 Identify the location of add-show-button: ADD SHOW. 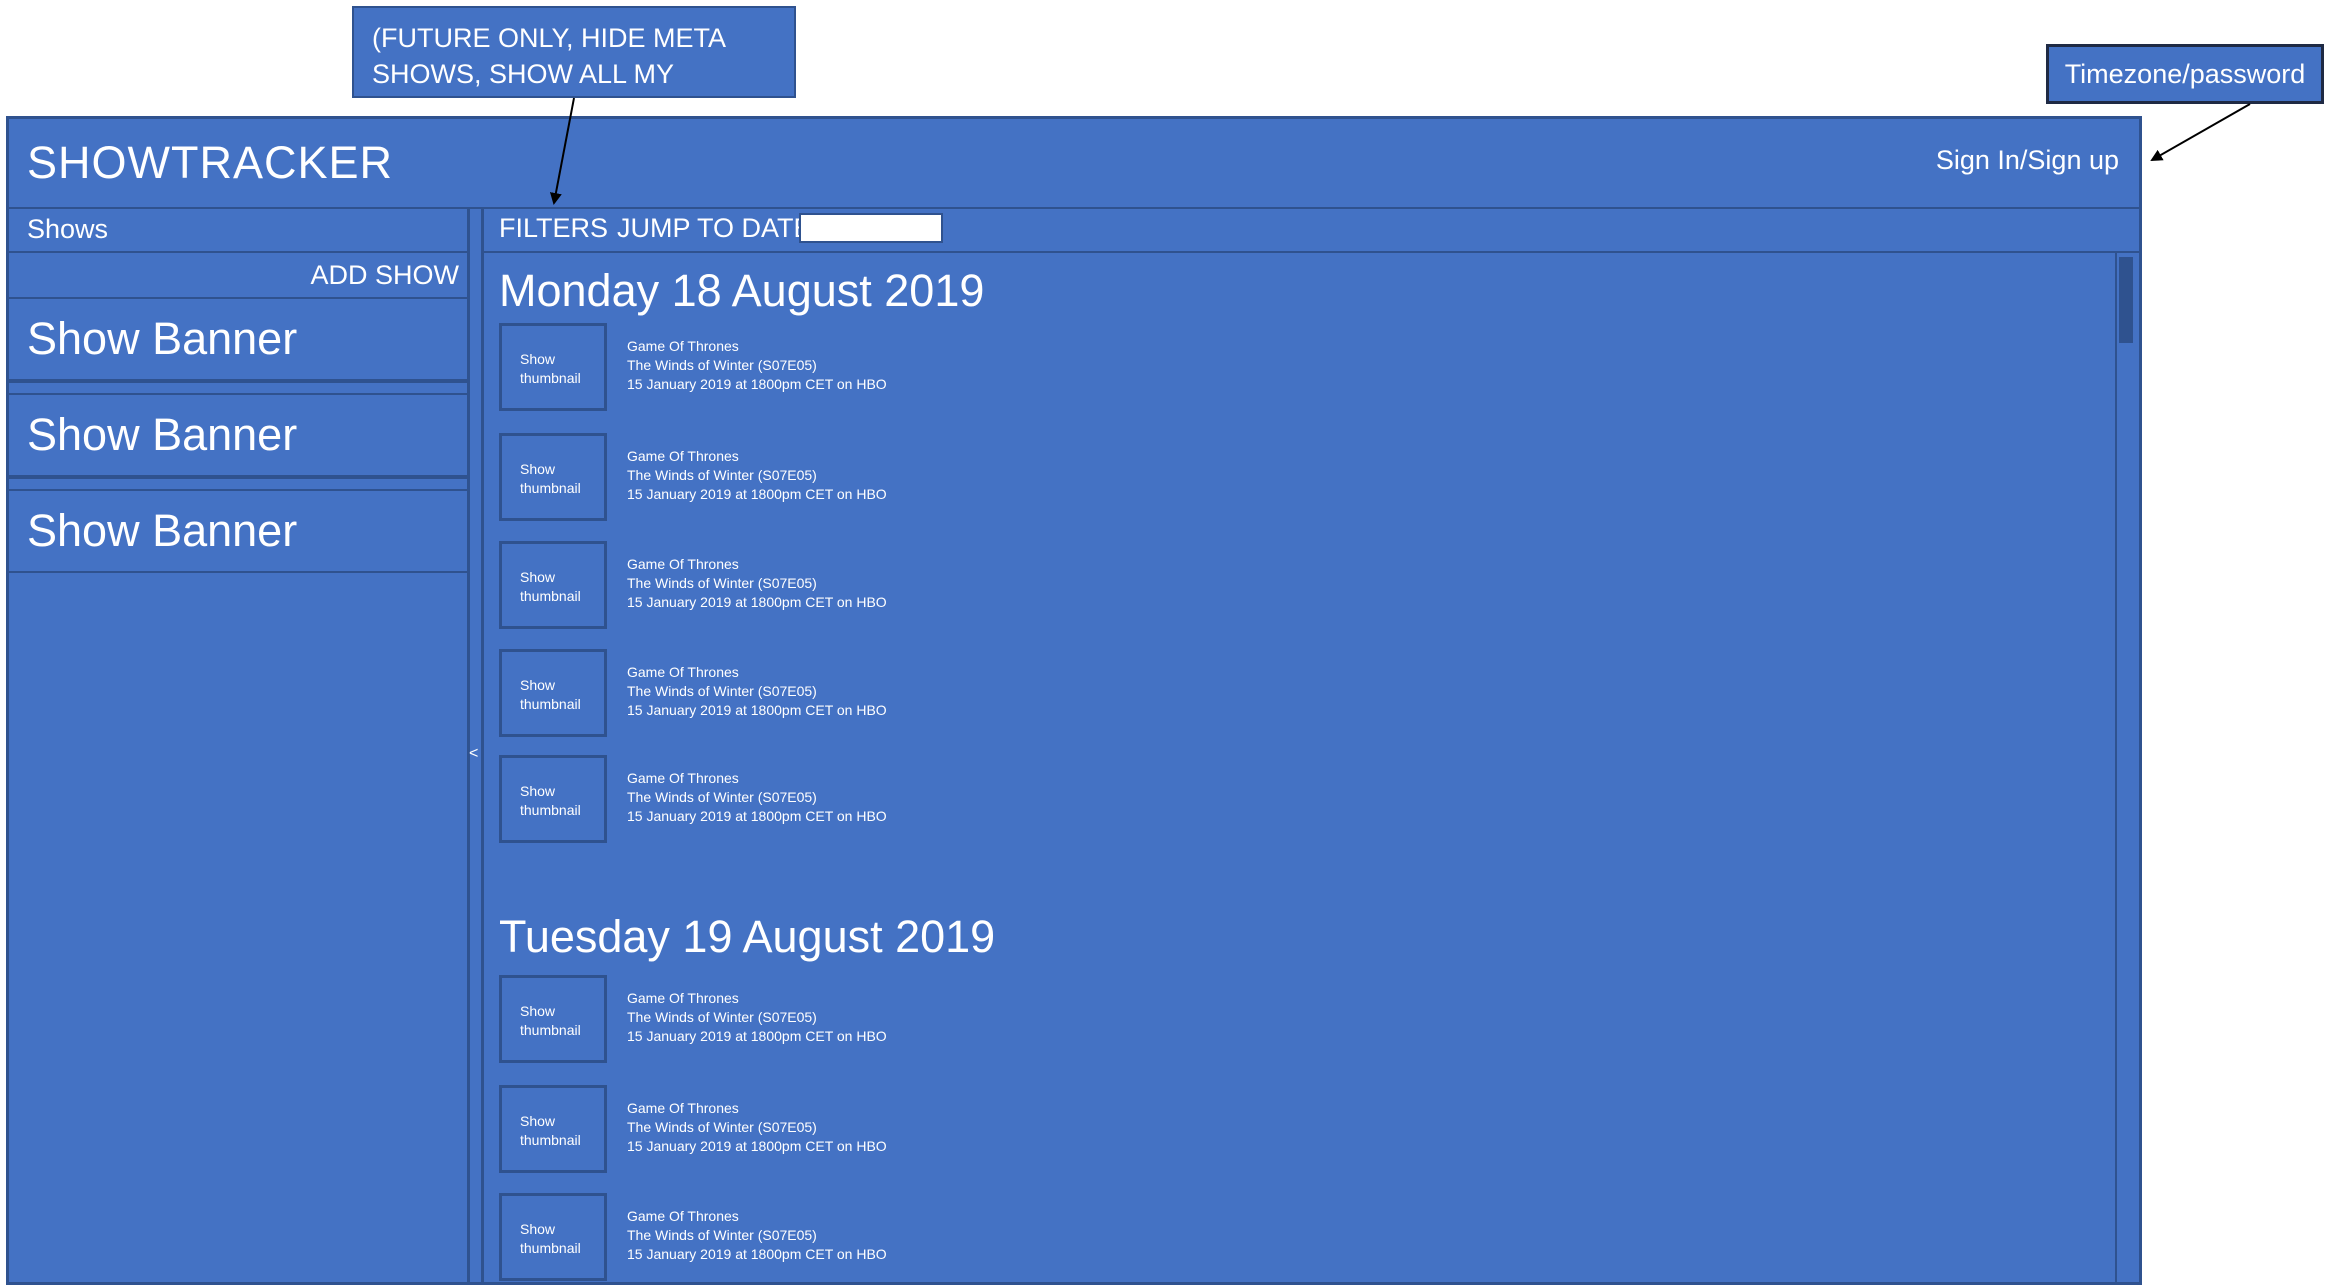
(238, 276).